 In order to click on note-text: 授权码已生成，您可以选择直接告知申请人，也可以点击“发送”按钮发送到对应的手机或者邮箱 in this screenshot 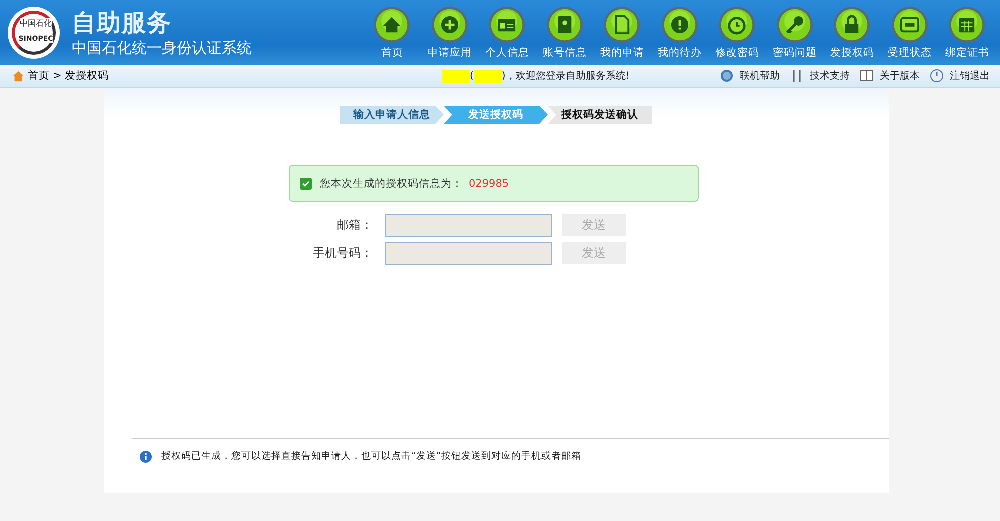, I will do `click(372, 456)`.